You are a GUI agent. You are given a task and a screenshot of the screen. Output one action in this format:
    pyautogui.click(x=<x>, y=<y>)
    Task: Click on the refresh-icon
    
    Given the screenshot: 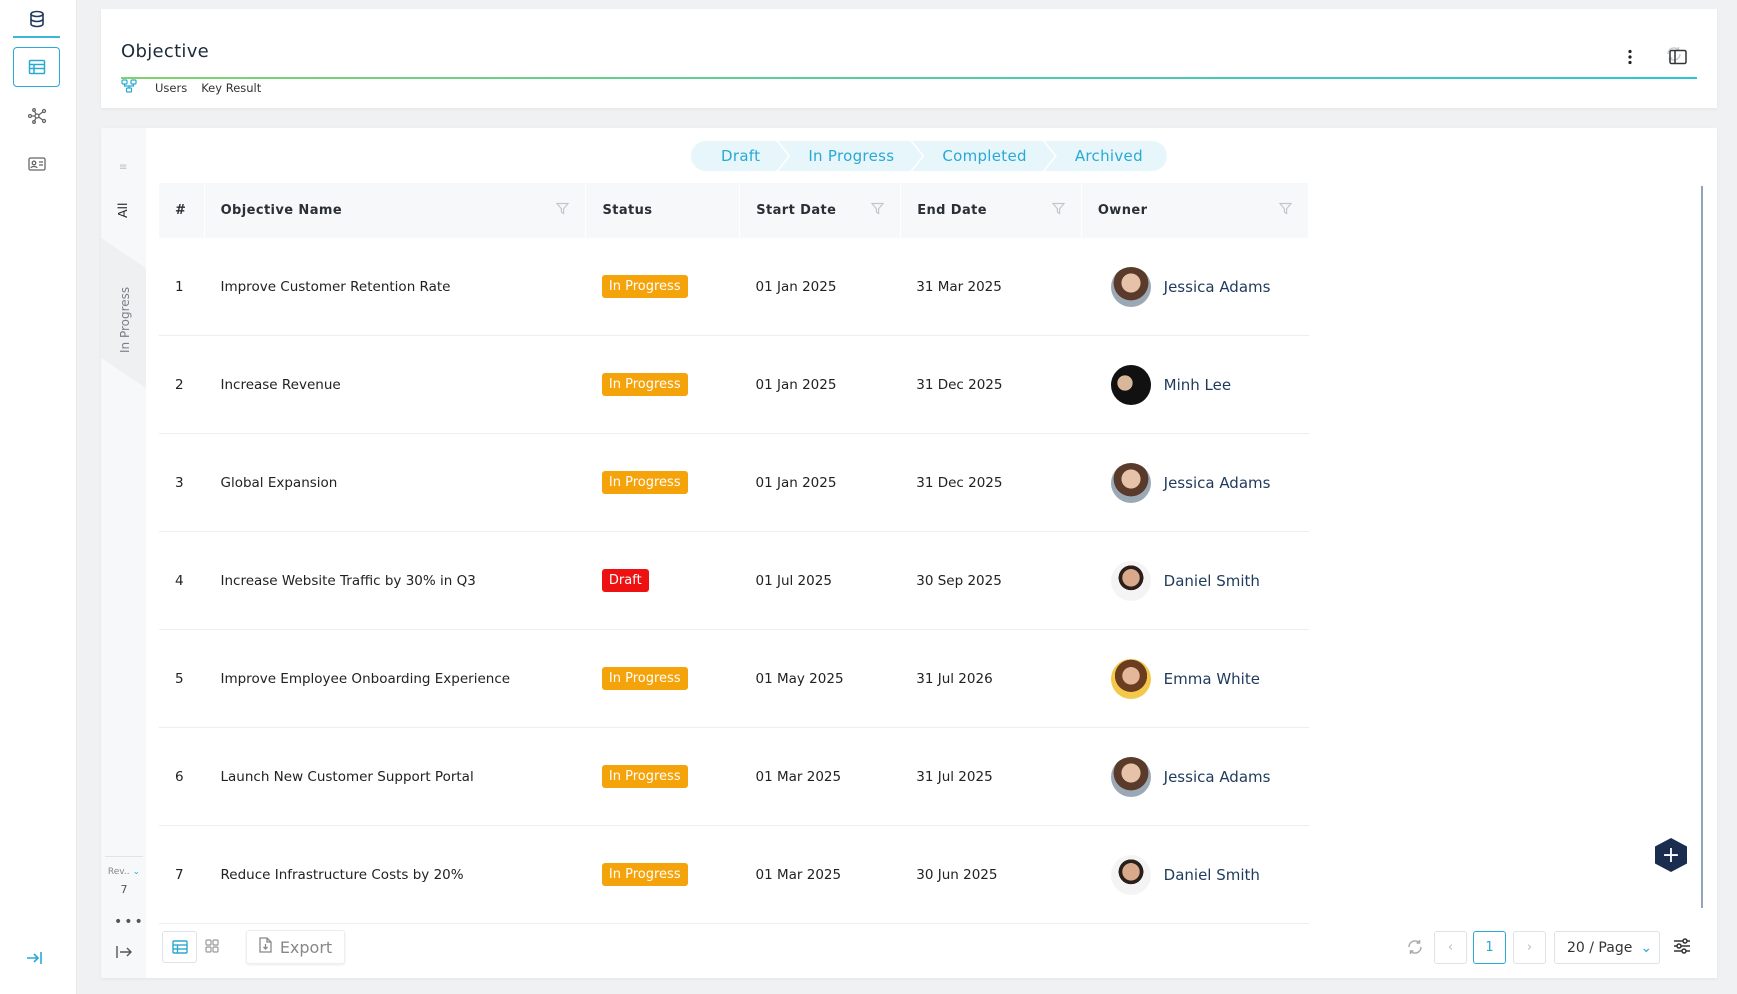 What is the action you would take?
    pyautogui.click(x=1415, y=949)
    